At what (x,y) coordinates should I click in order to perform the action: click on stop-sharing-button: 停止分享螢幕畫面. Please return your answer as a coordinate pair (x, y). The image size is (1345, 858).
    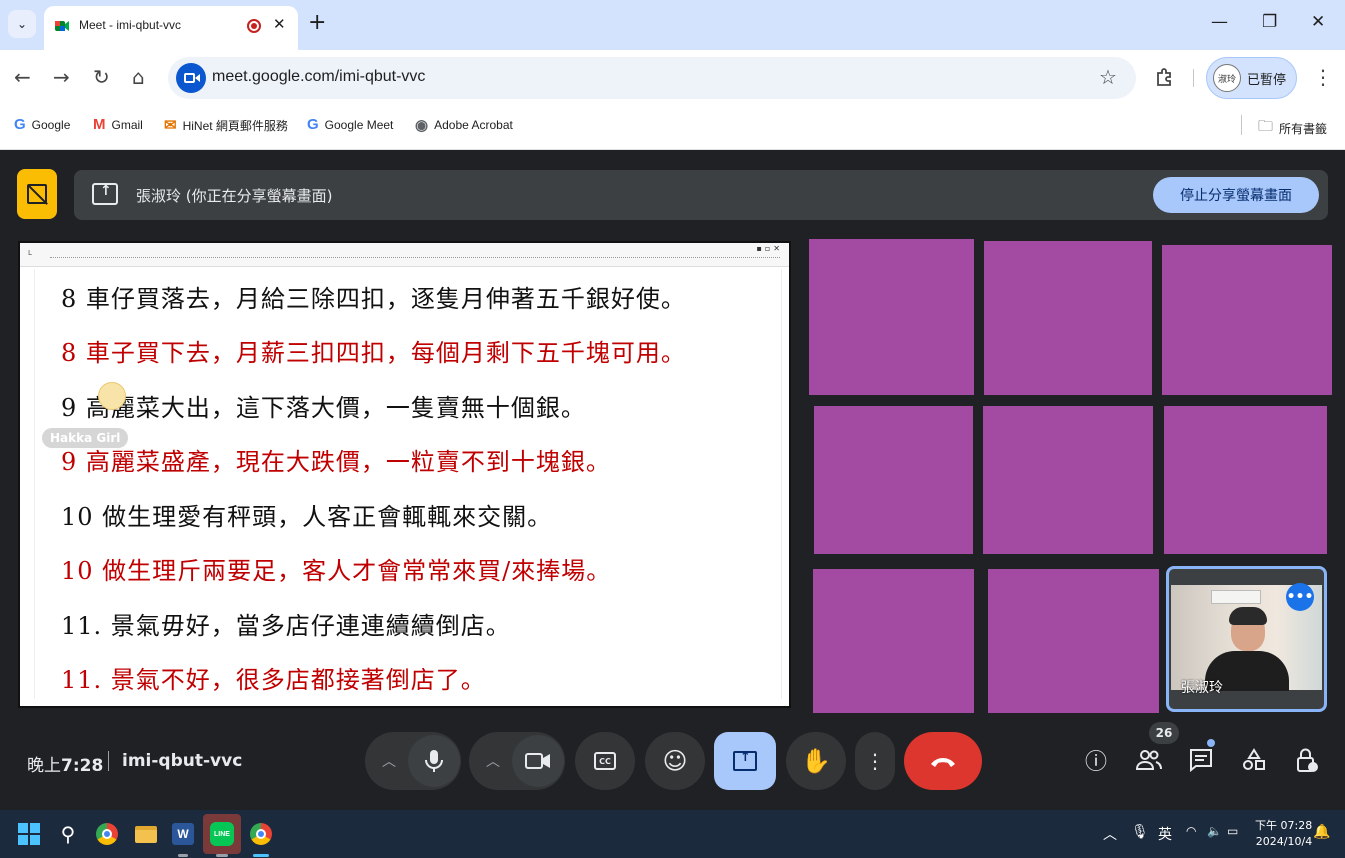
    Looking at the image, I should click on (1236, 195).